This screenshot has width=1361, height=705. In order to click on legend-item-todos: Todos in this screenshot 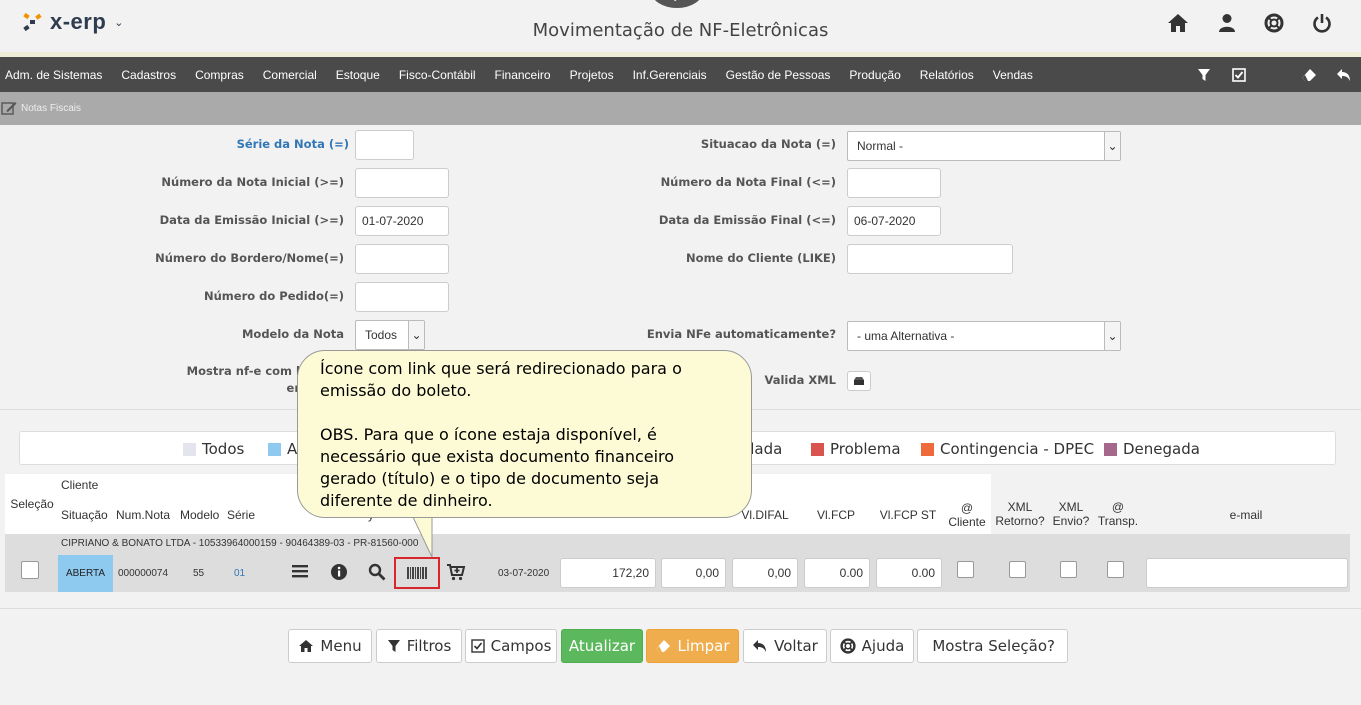, I will do `click(213, 449)`.